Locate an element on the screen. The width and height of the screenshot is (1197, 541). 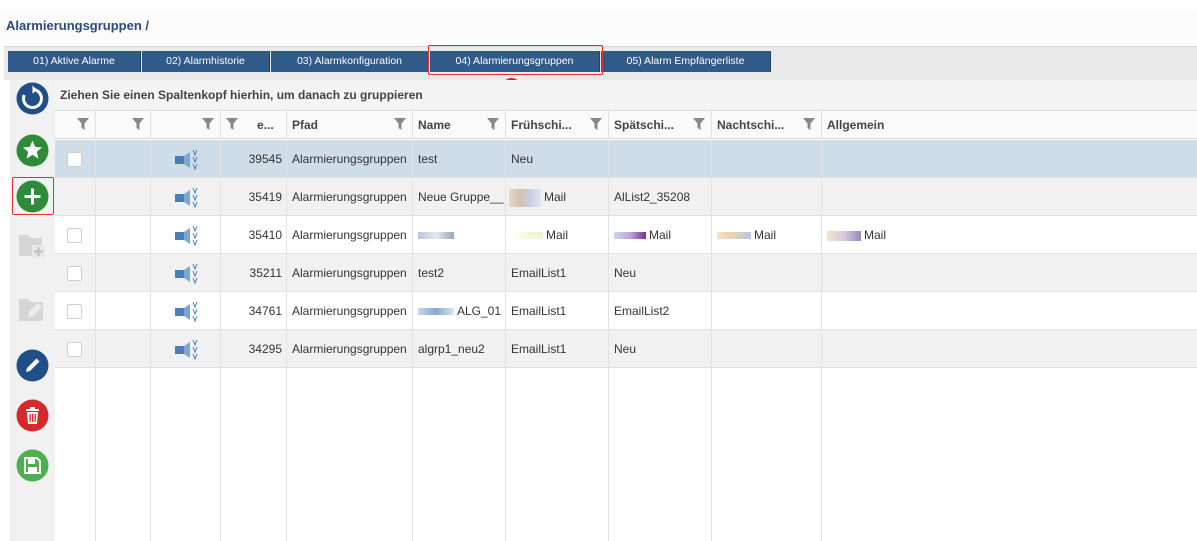
cell-id: 35211 is located at coordinates (254, 273).